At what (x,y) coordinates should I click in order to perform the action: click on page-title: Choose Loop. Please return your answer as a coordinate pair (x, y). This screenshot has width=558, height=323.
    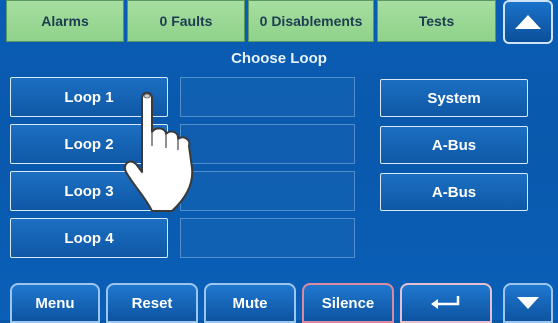
    Looking at the image, I should click on (279, 58).